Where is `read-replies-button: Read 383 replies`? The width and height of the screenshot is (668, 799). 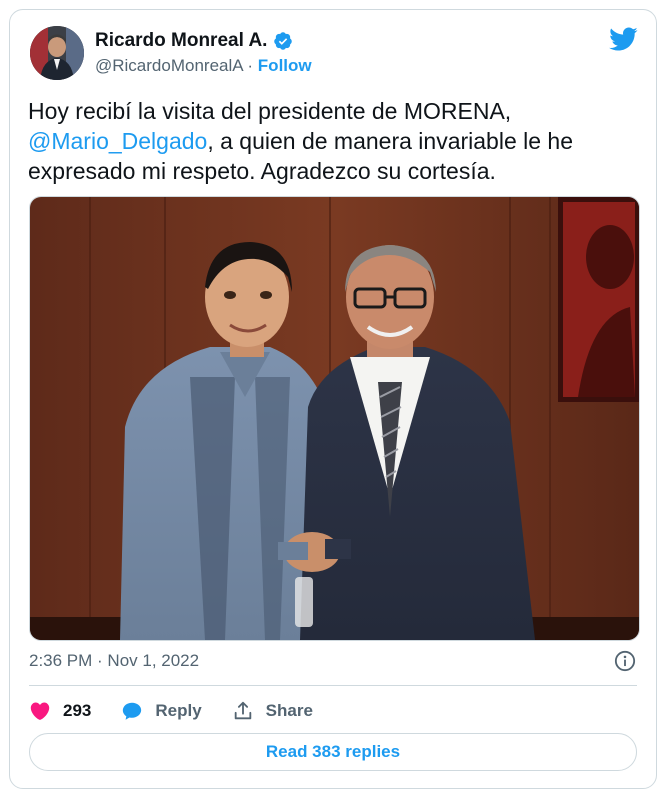
read-replies-button: Read 383 replies is located at coordinates (333, 752).